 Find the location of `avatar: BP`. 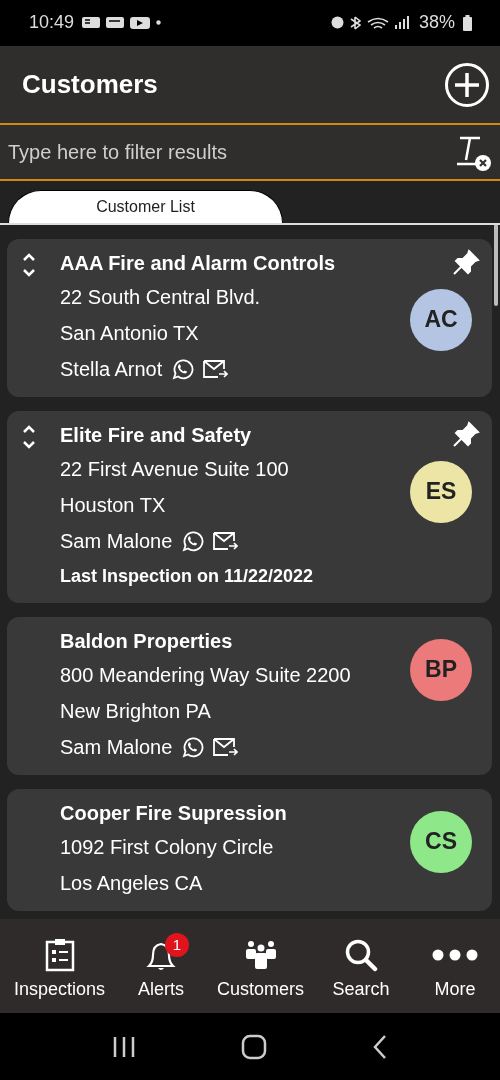

avatar: BP is located at coordinates (441, 669).